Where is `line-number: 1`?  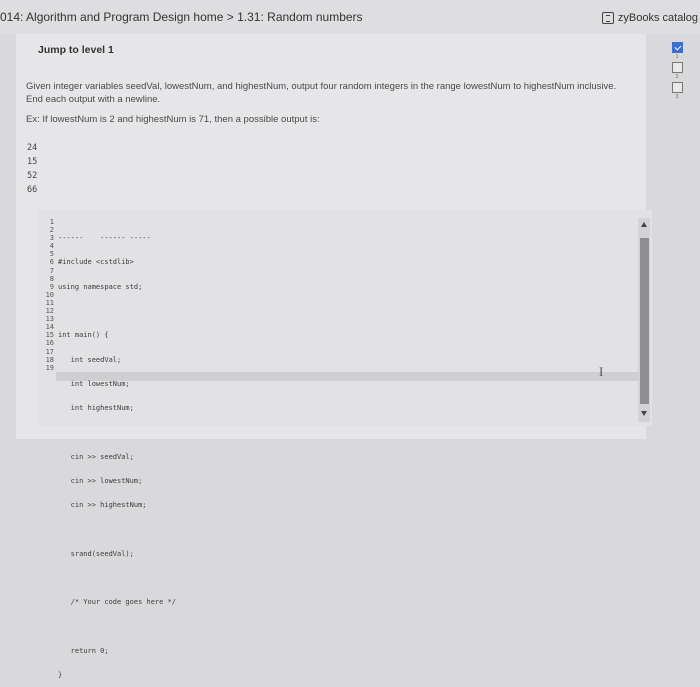 line-number: 1 is located at coordinates (51, 222).